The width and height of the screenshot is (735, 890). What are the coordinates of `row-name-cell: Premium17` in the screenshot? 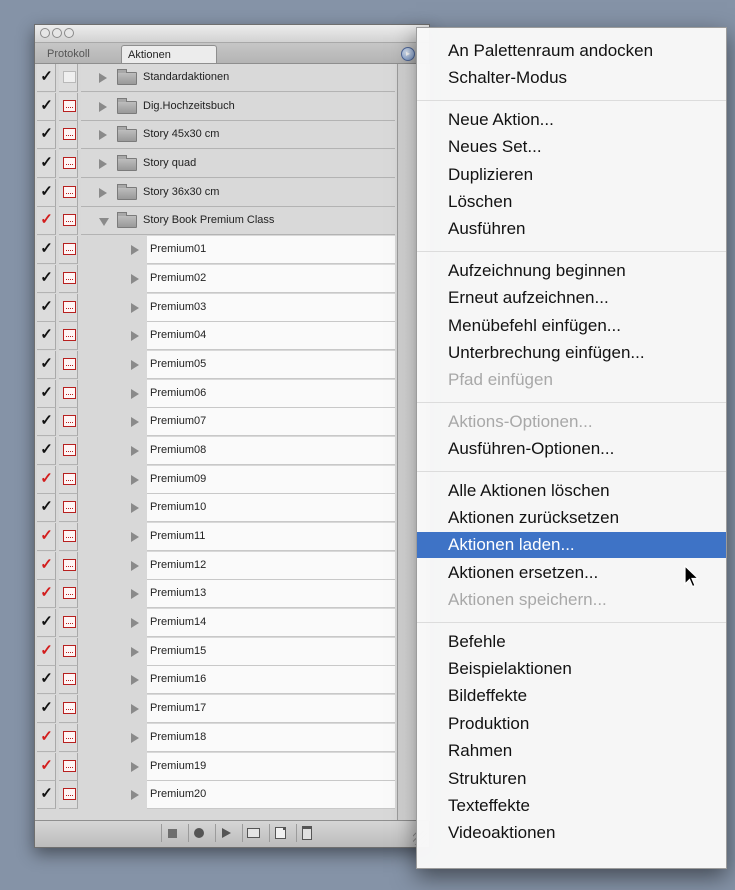 It's located at (271, 709).